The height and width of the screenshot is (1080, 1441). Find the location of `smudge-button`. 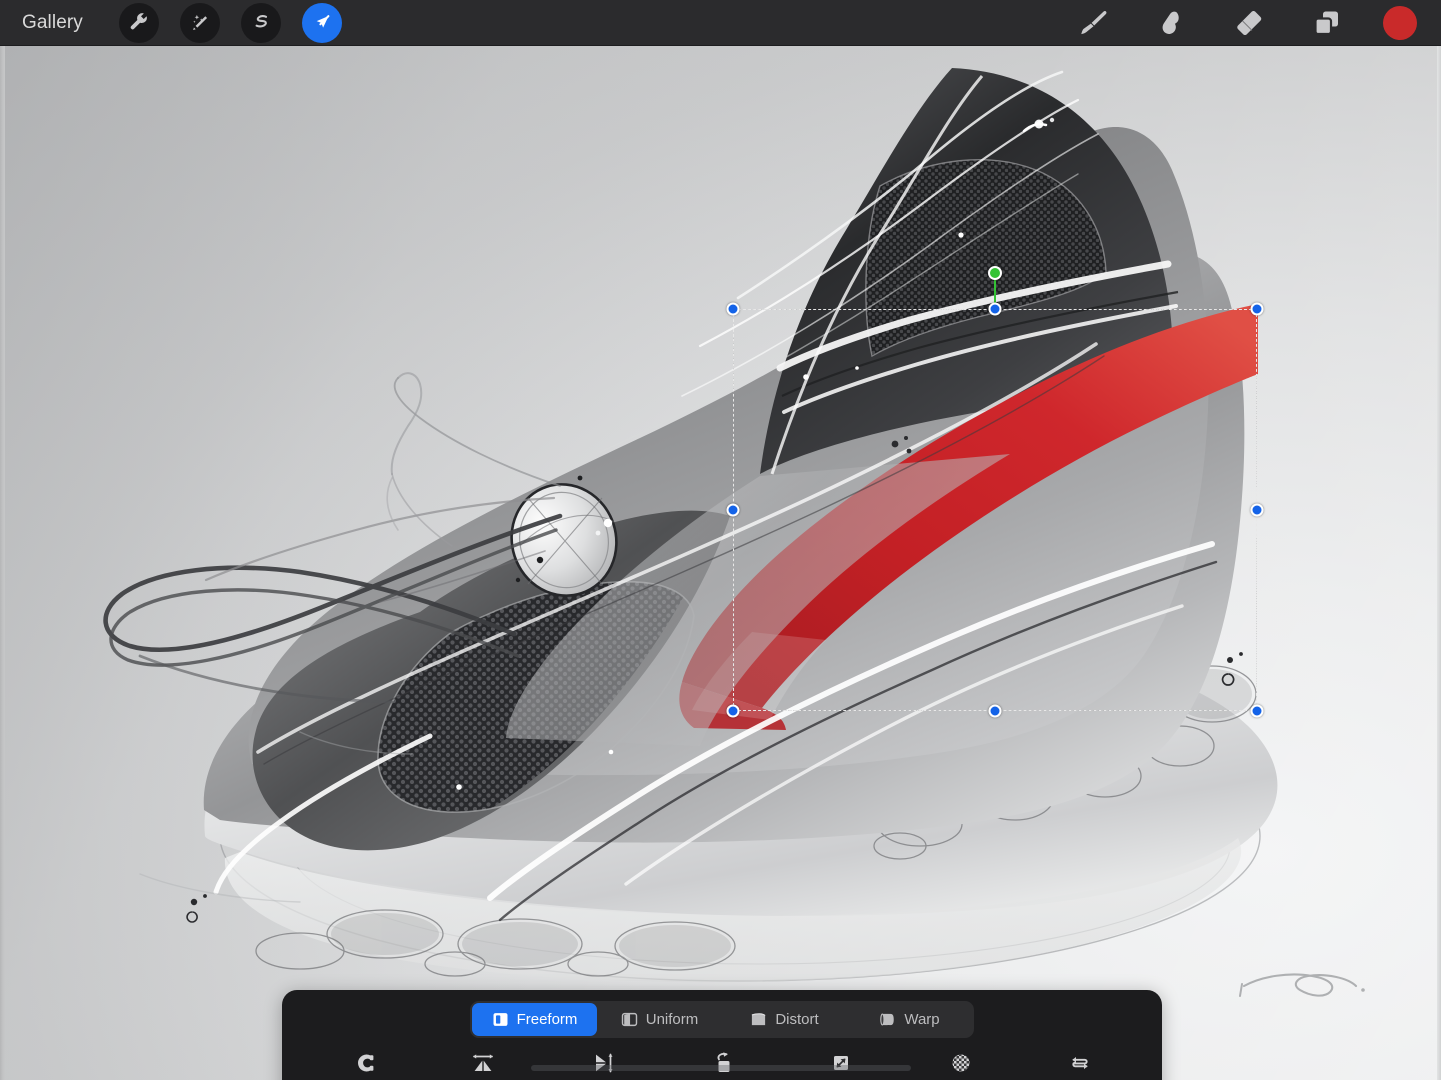

smudge-button is located at coordinates (1171, 23).